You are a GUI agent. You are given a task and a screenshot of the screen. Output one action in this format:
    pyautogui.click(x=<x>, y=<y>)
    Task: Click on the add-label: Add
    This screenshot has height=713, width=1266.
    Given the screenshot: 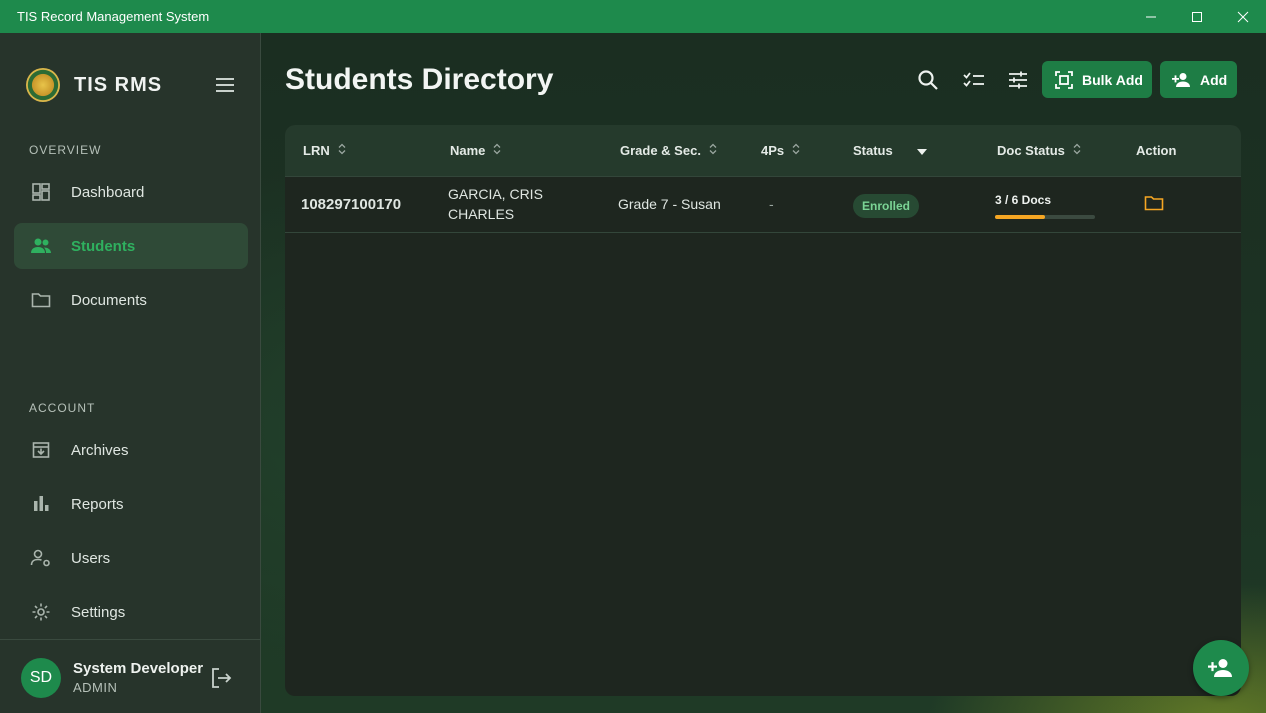 What is the action you would take?
    pyautogui.click(x=1214, y=79)
    